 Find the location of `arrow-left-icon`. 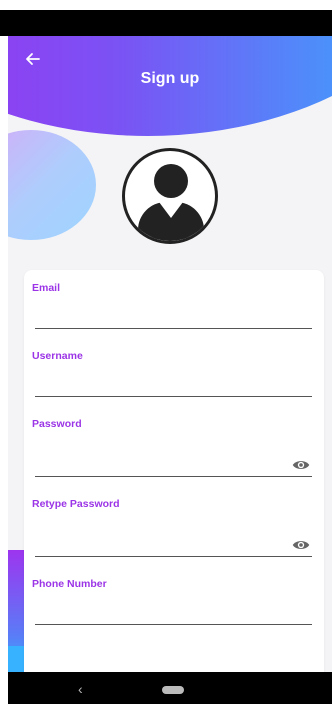

arrow-left-icon is located at coordinates (33, 59).